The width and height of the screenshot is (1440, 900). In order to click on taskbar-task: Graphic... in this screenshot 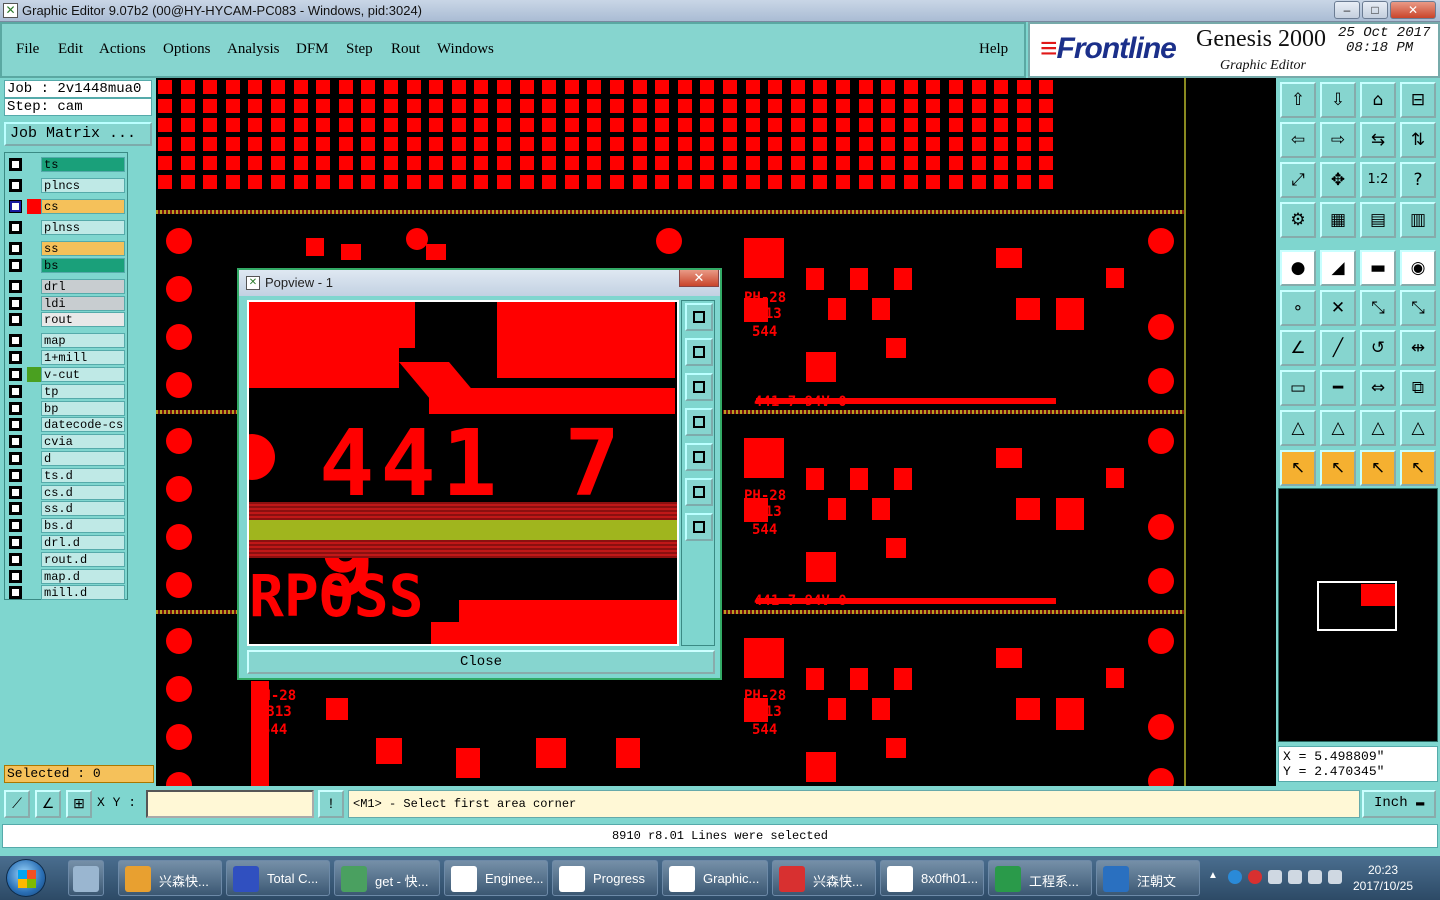, I will do `click(715, 878)`.